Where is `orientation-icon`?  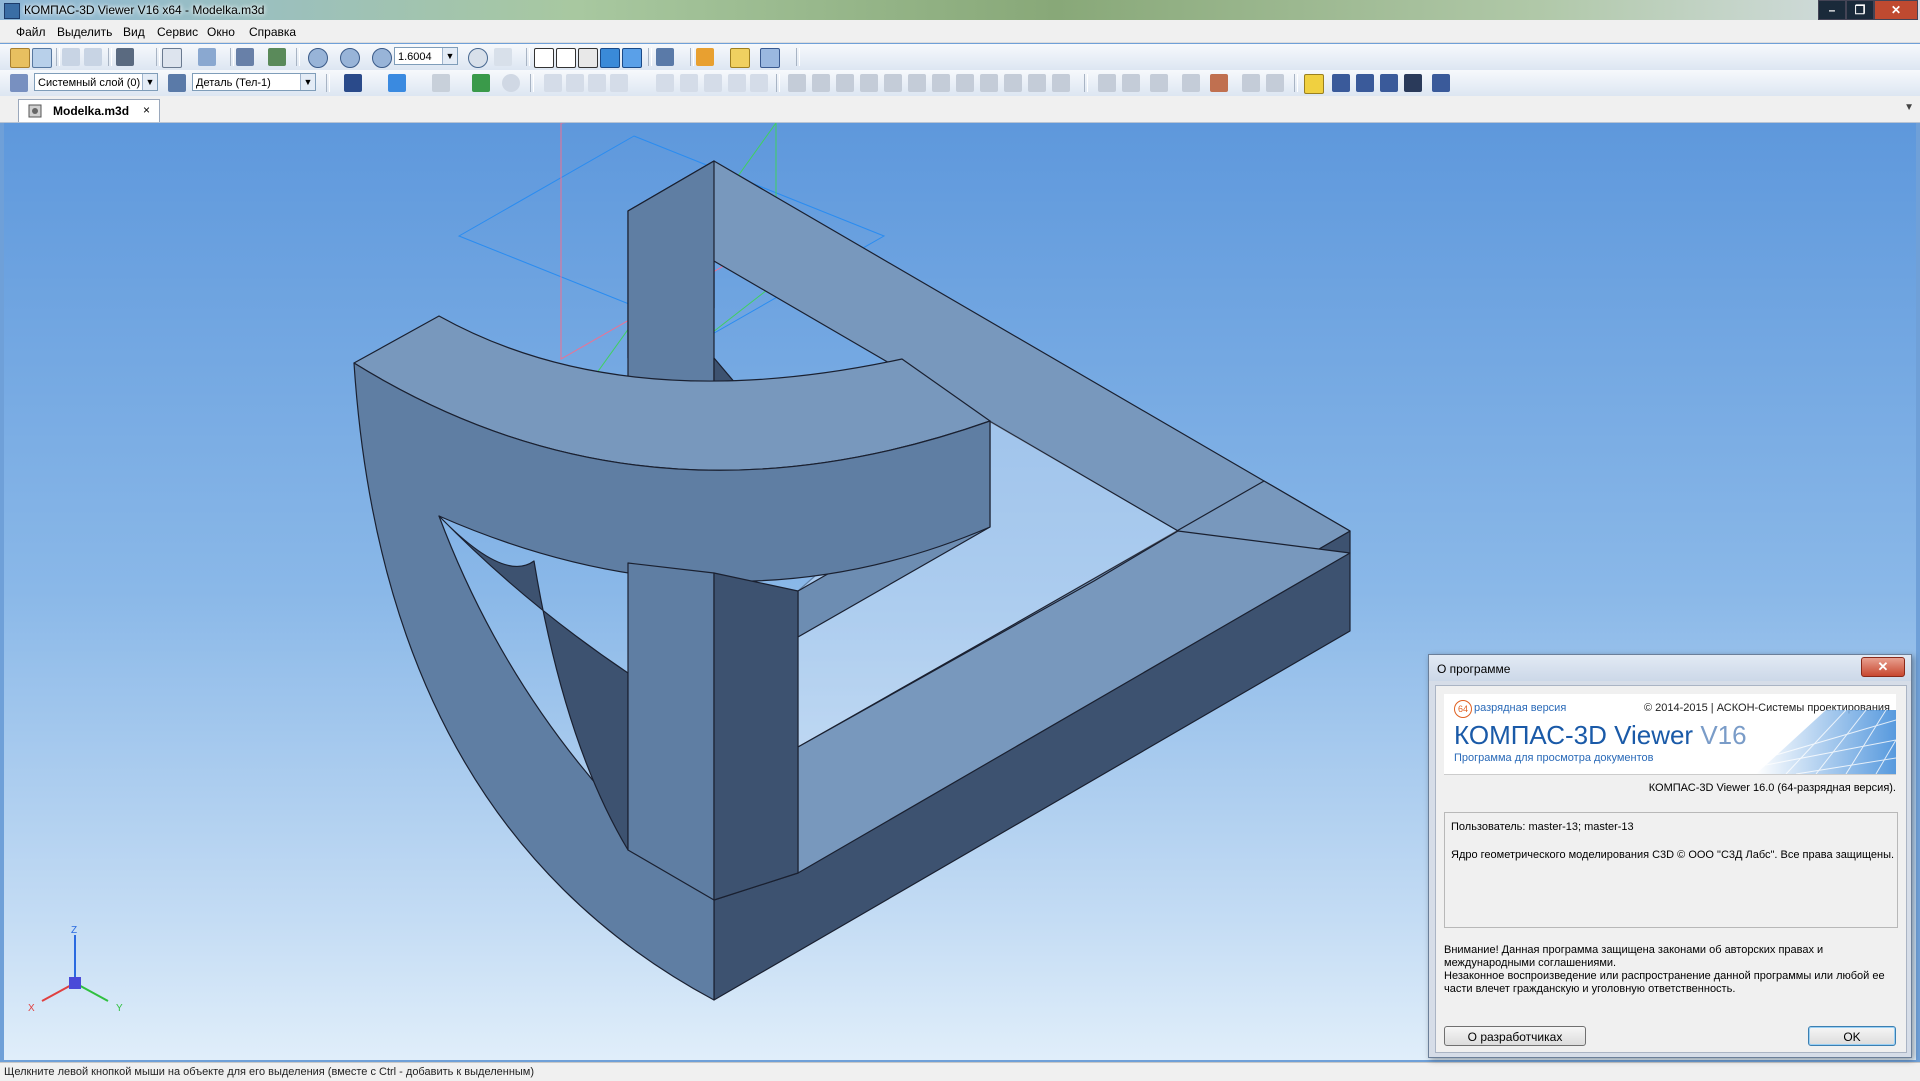 orientation-icon is located at coordinates (665, 57).